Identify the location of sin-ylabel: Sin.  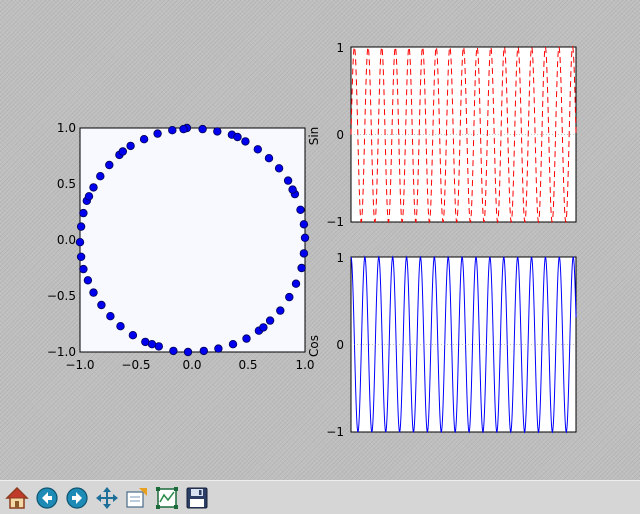
(314, 136).